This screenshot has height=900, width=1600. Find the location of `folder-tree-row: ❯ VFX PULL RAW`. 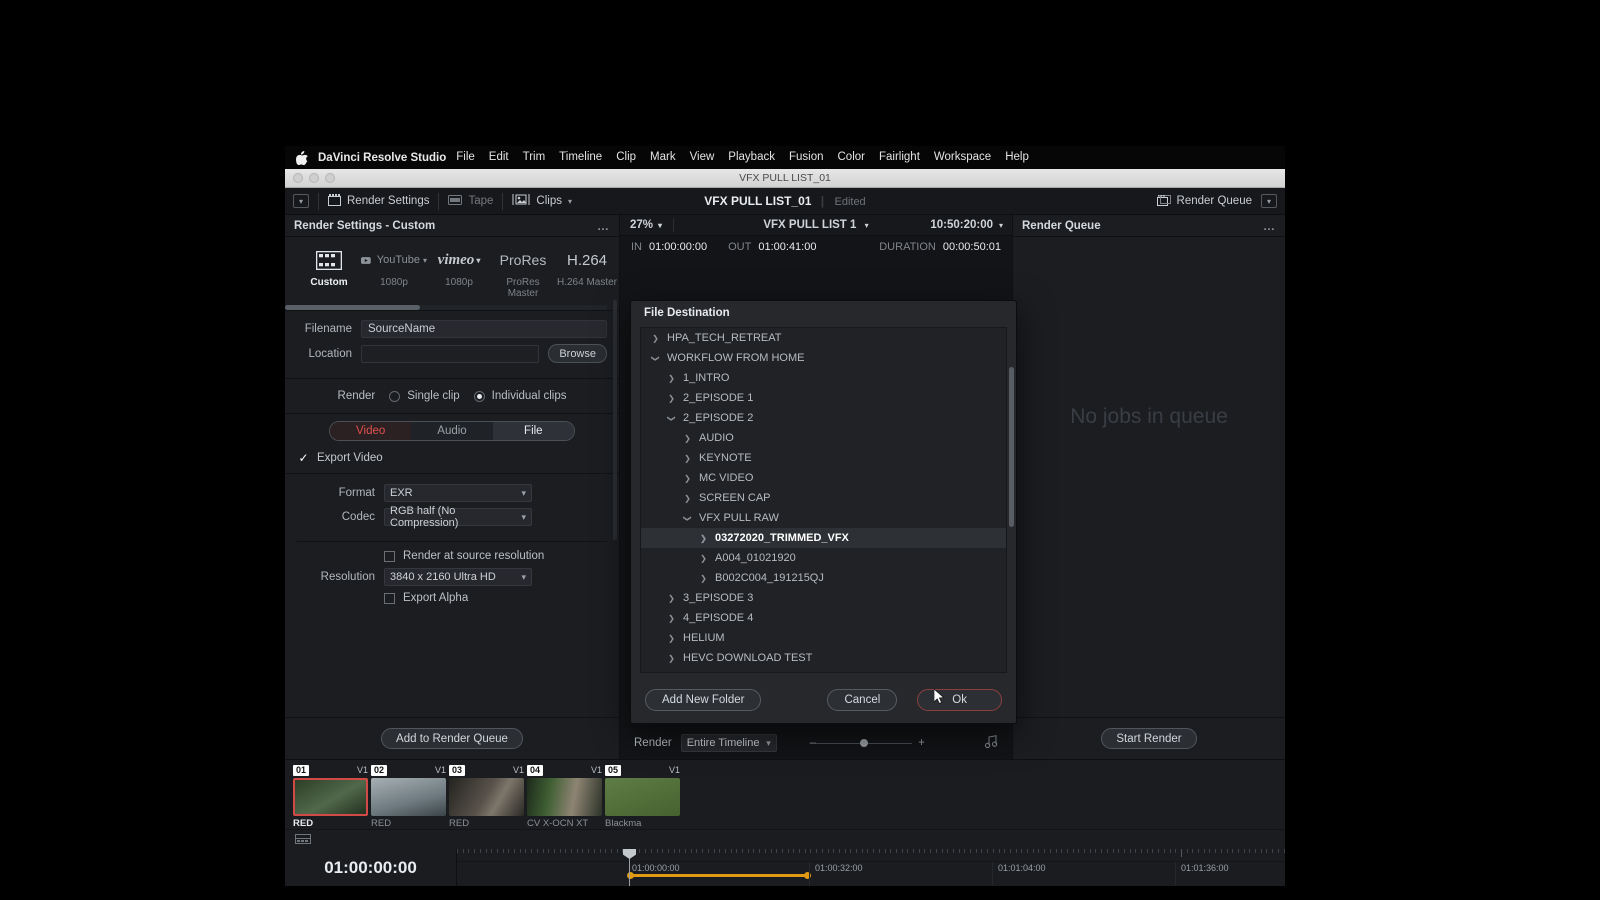

folder-tree-row: ❯ VFX PULL RAW is located at coordinates (823, 518).